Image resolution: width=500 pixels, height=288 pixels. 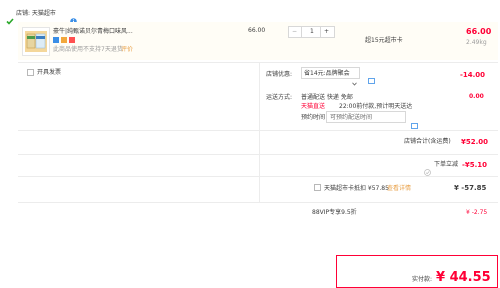 I want to click on quantity-decrement-button: −, so click(x=294, y=32).